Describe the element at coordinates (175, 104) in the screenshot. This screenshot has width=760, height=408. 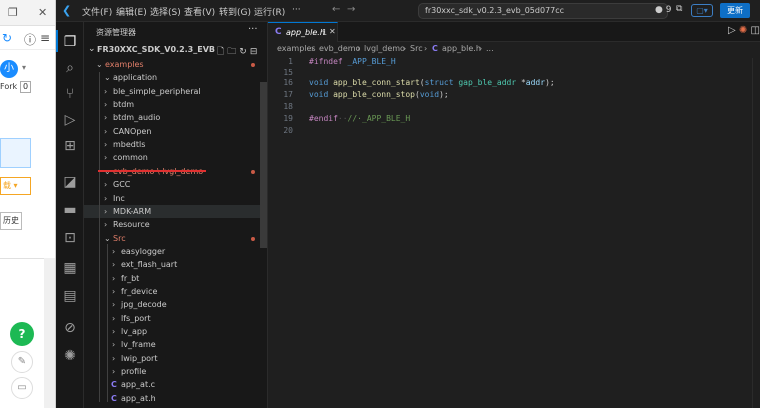
I see `tree-folder: › btdm` at that location.